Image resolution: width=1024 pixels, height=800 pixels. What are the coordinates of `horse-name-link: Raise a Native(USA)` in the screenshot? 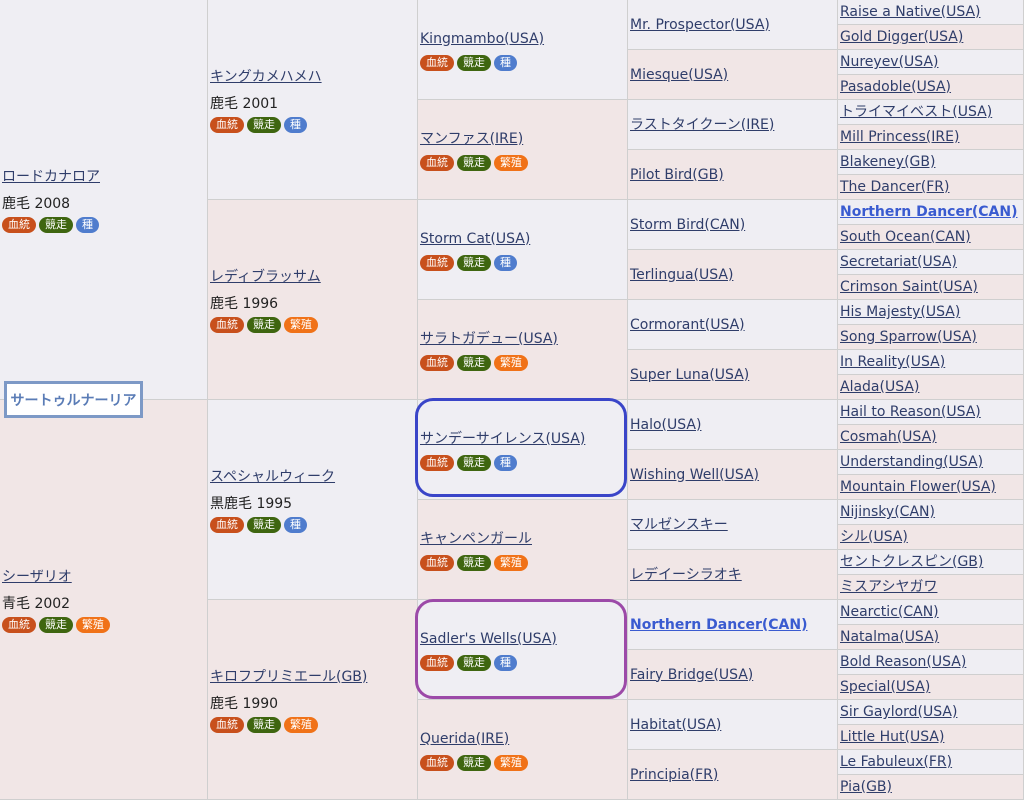 It's located at (930, 12).